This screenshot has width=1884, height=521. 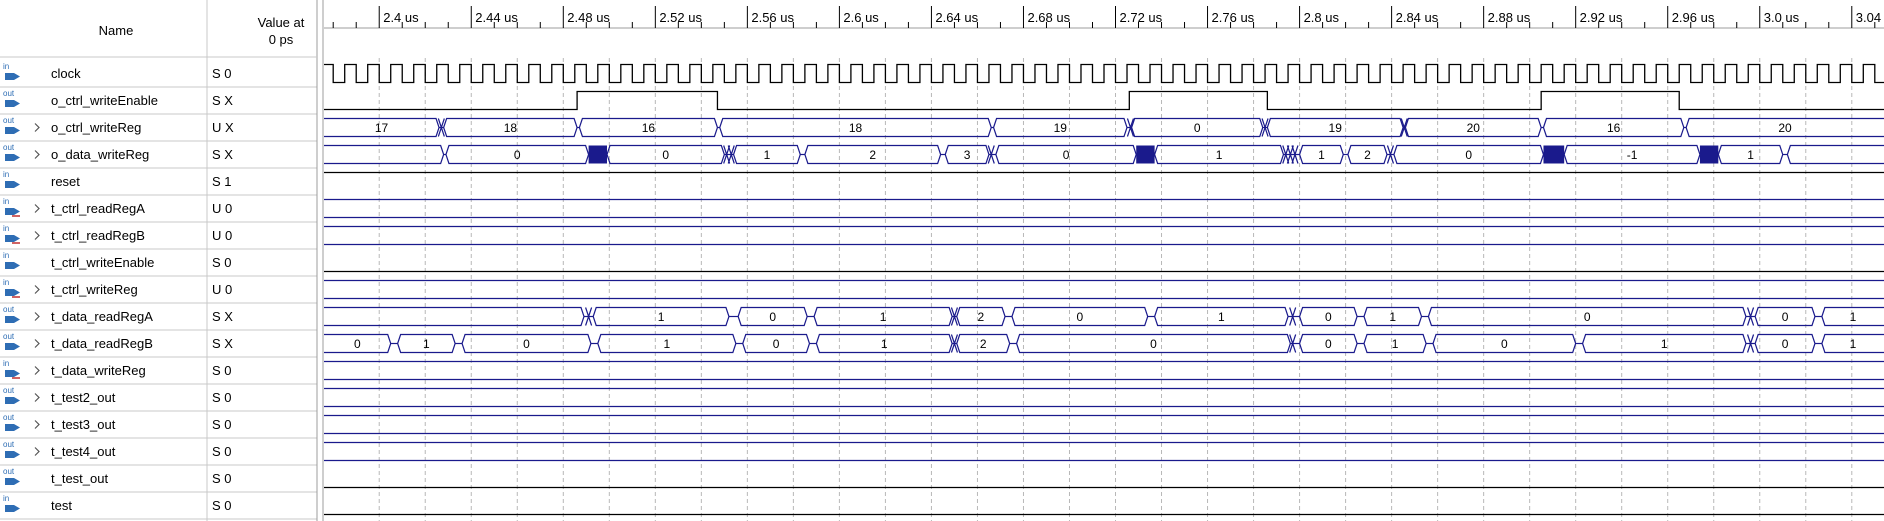 What do you see at coordinates (496, 17) in the screenshot?
I see `ruler-tick-label: 2.44 us` at bounding box center [496, 17].